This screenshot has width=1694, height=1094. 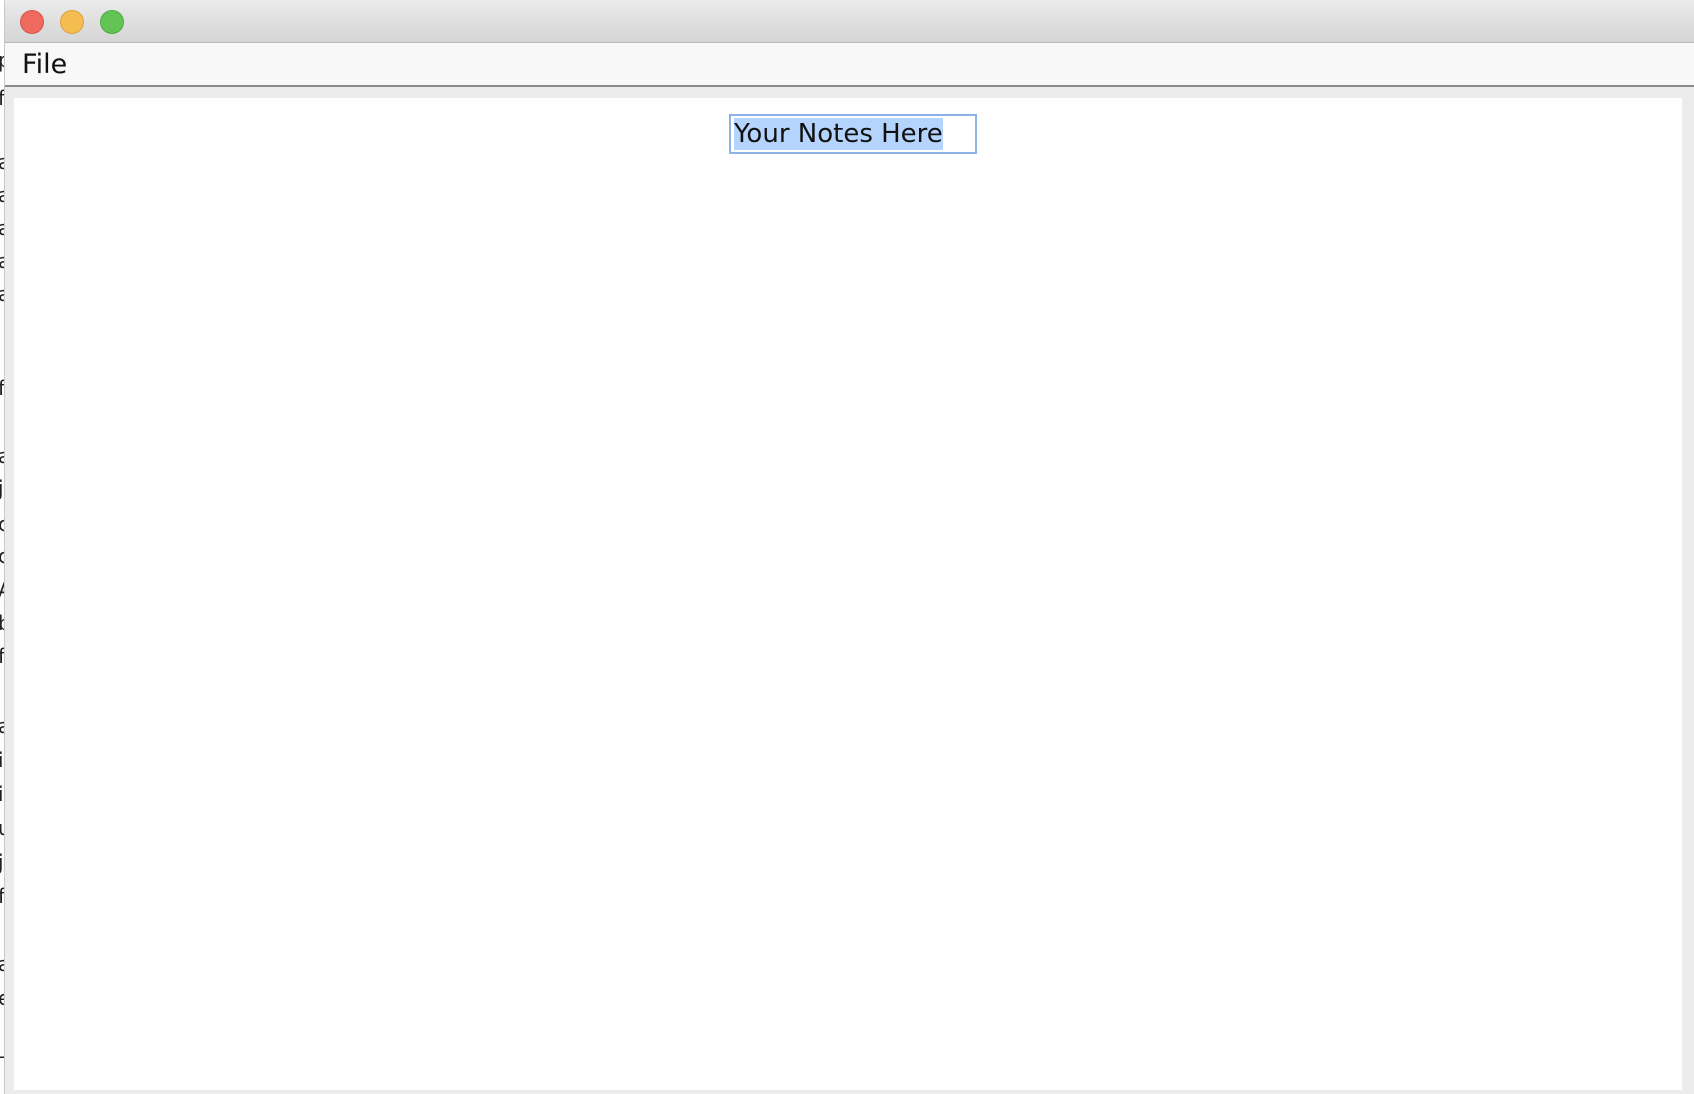 I want to click on title-bar, so click(x=849, y=21).